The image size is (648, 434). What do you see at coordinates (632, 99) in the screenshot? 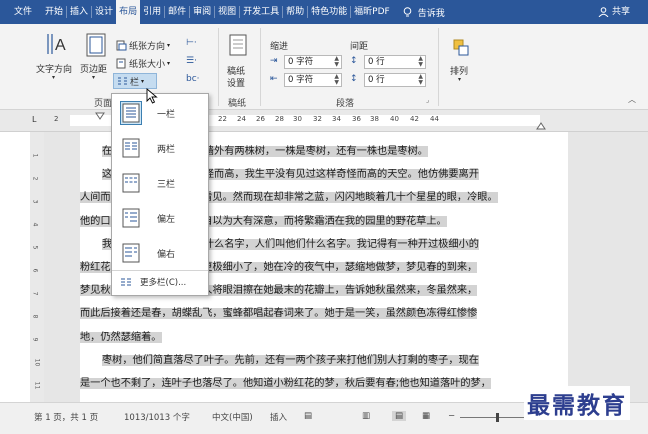
I see `collapse-ribbon-icon: ︿` at bounding box center [632, 99].